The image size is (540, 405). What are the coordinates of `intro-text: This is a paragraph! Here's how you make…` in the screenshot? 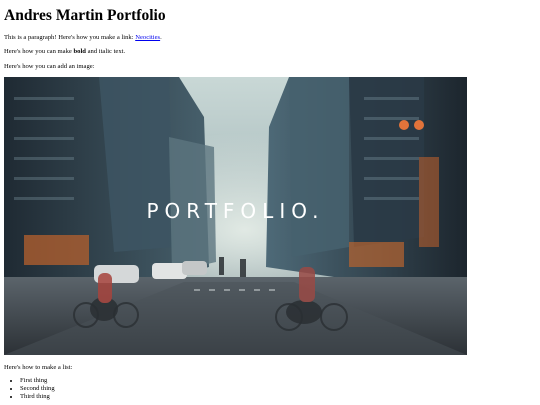 It's located at (70, 37).